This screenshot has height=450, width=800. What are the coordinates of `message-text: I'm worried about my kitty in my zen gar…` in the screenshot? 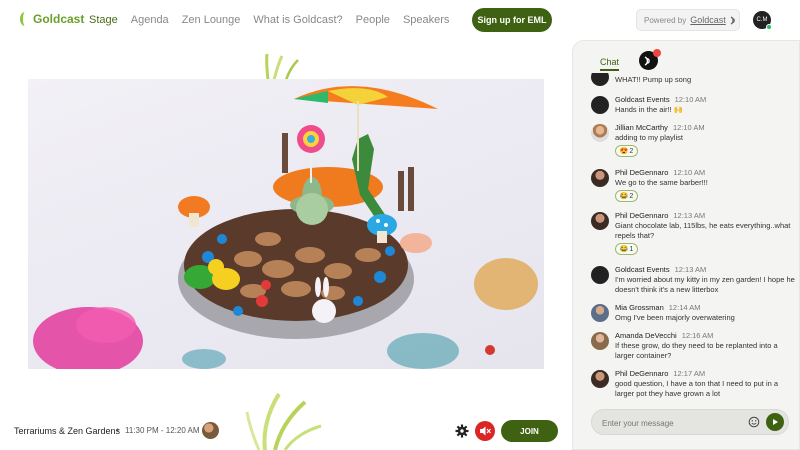 It's located at (705, 284).